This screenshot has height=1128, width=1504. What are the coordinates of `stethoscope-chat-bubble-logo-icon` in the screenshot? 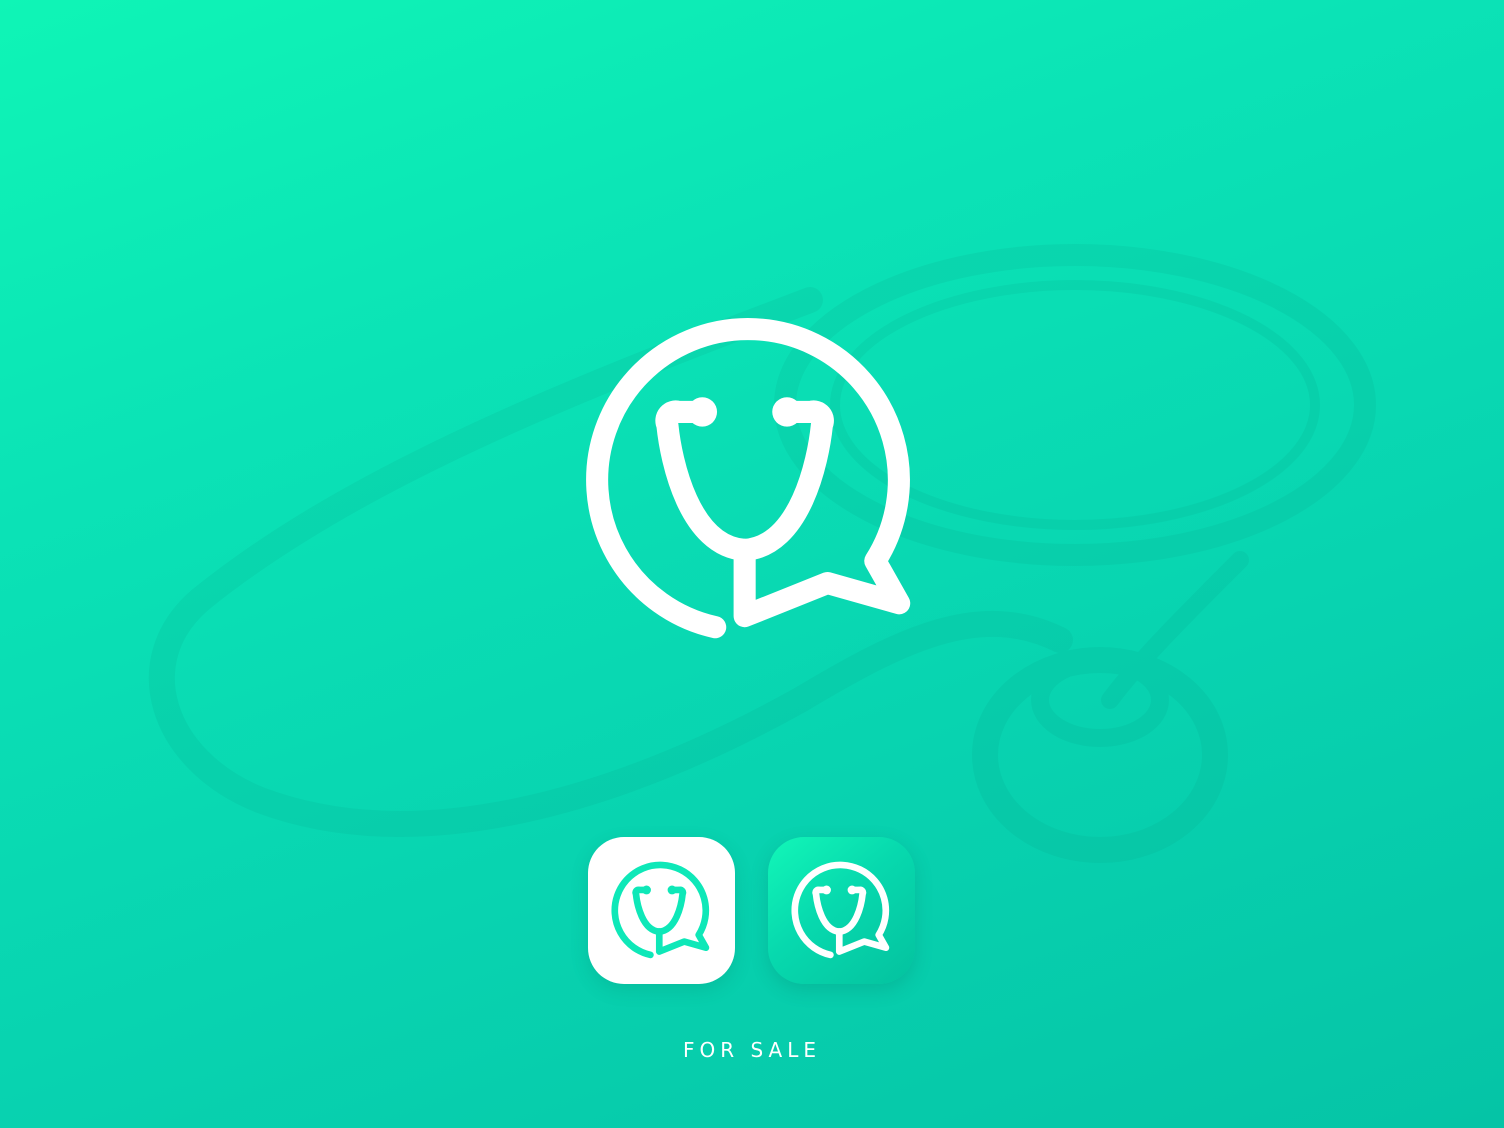 It's located at (748, 478).